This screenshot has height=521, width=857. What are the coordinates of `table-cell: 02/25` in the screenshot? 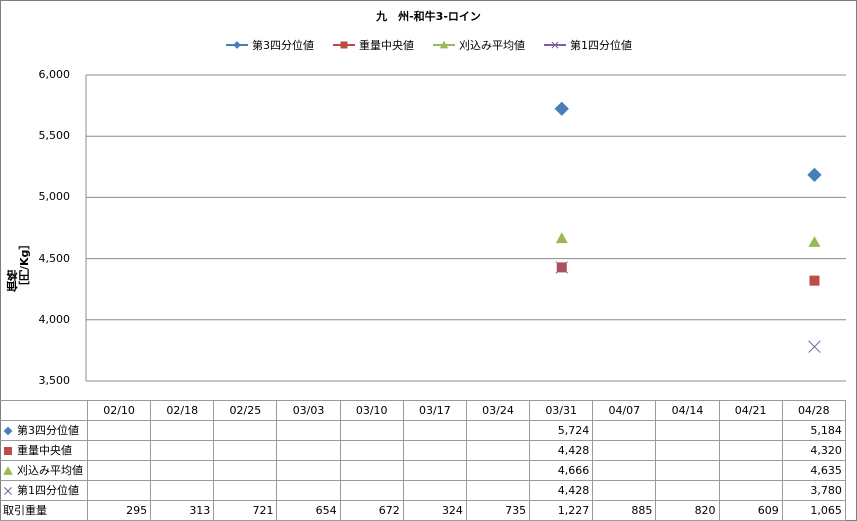 It's located at (245, 410).